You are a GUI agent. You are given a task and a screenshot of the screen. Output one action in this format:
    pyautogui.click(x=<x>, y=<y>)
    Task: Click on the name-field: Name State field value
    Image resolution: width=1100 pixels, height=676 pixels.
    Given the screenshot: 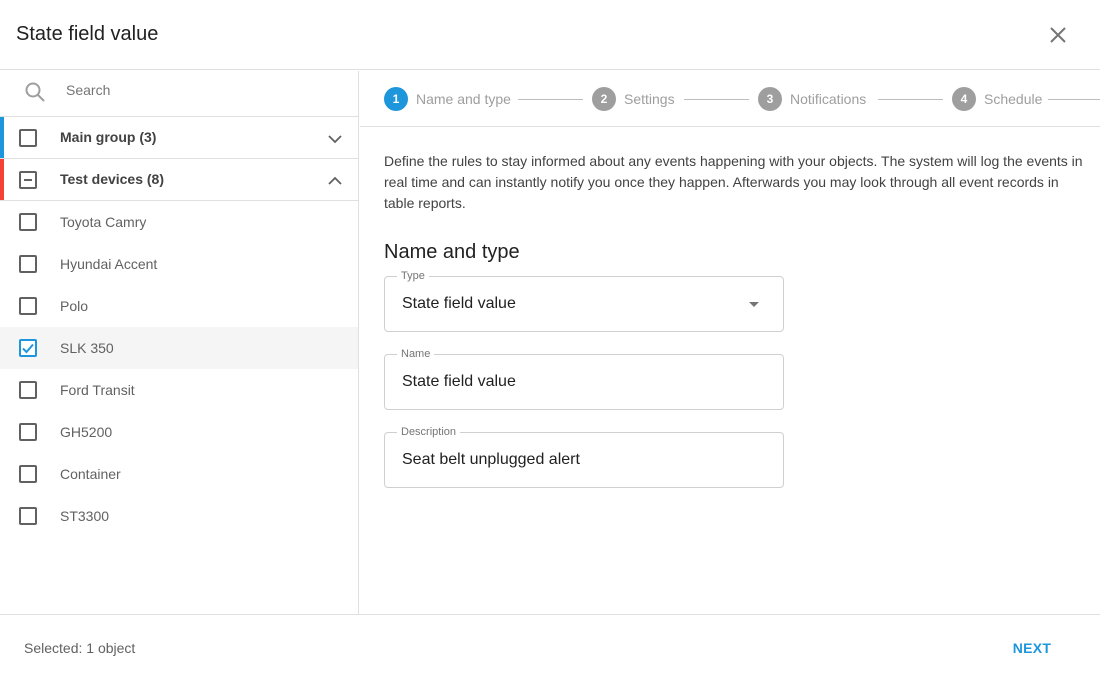 What is the action you would take?
    pyautogui.click(x=584, y=379)
    